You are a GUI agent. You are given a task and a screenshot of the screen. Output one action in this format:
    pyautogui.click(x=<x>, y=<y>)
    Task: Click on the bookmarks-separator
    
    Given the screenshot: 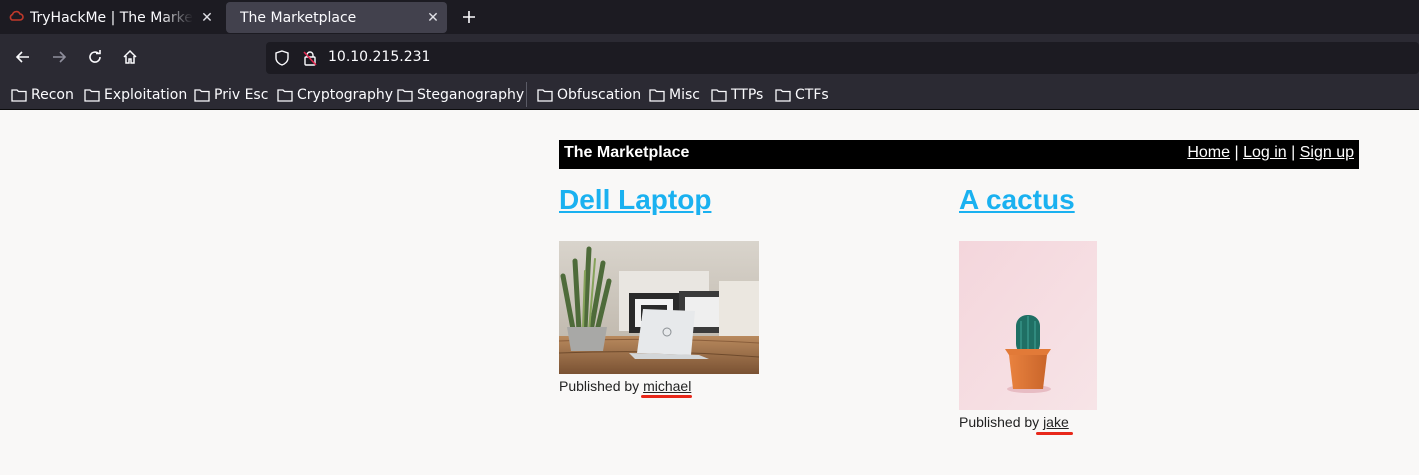 What is the action you would take?
    pyautogui.click(x=526, y=94)
    